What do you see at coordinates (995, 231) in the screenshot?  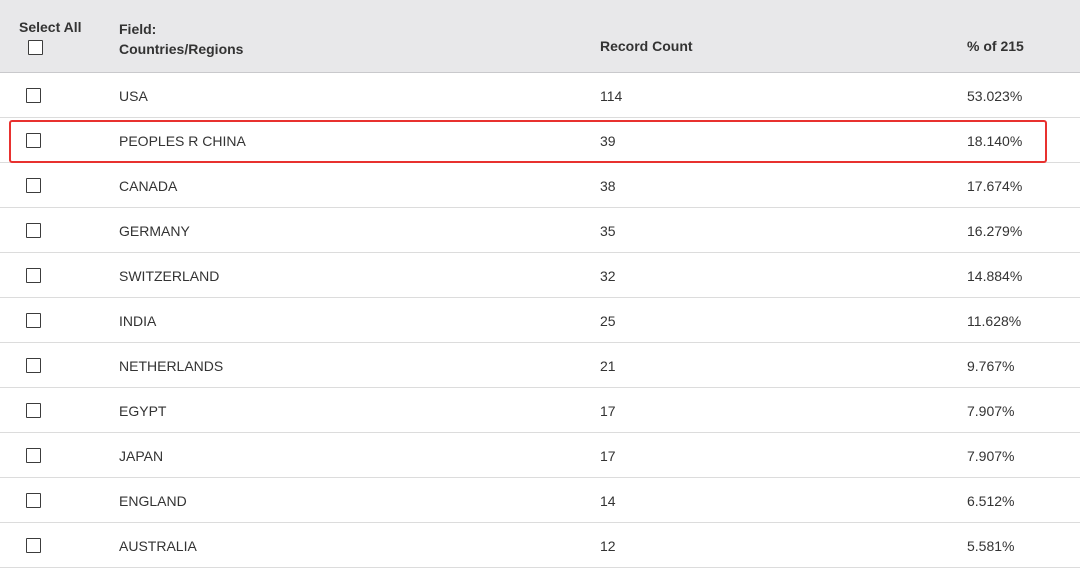 I see `percent-value: 16.279%` at bounding box center [995, 231].